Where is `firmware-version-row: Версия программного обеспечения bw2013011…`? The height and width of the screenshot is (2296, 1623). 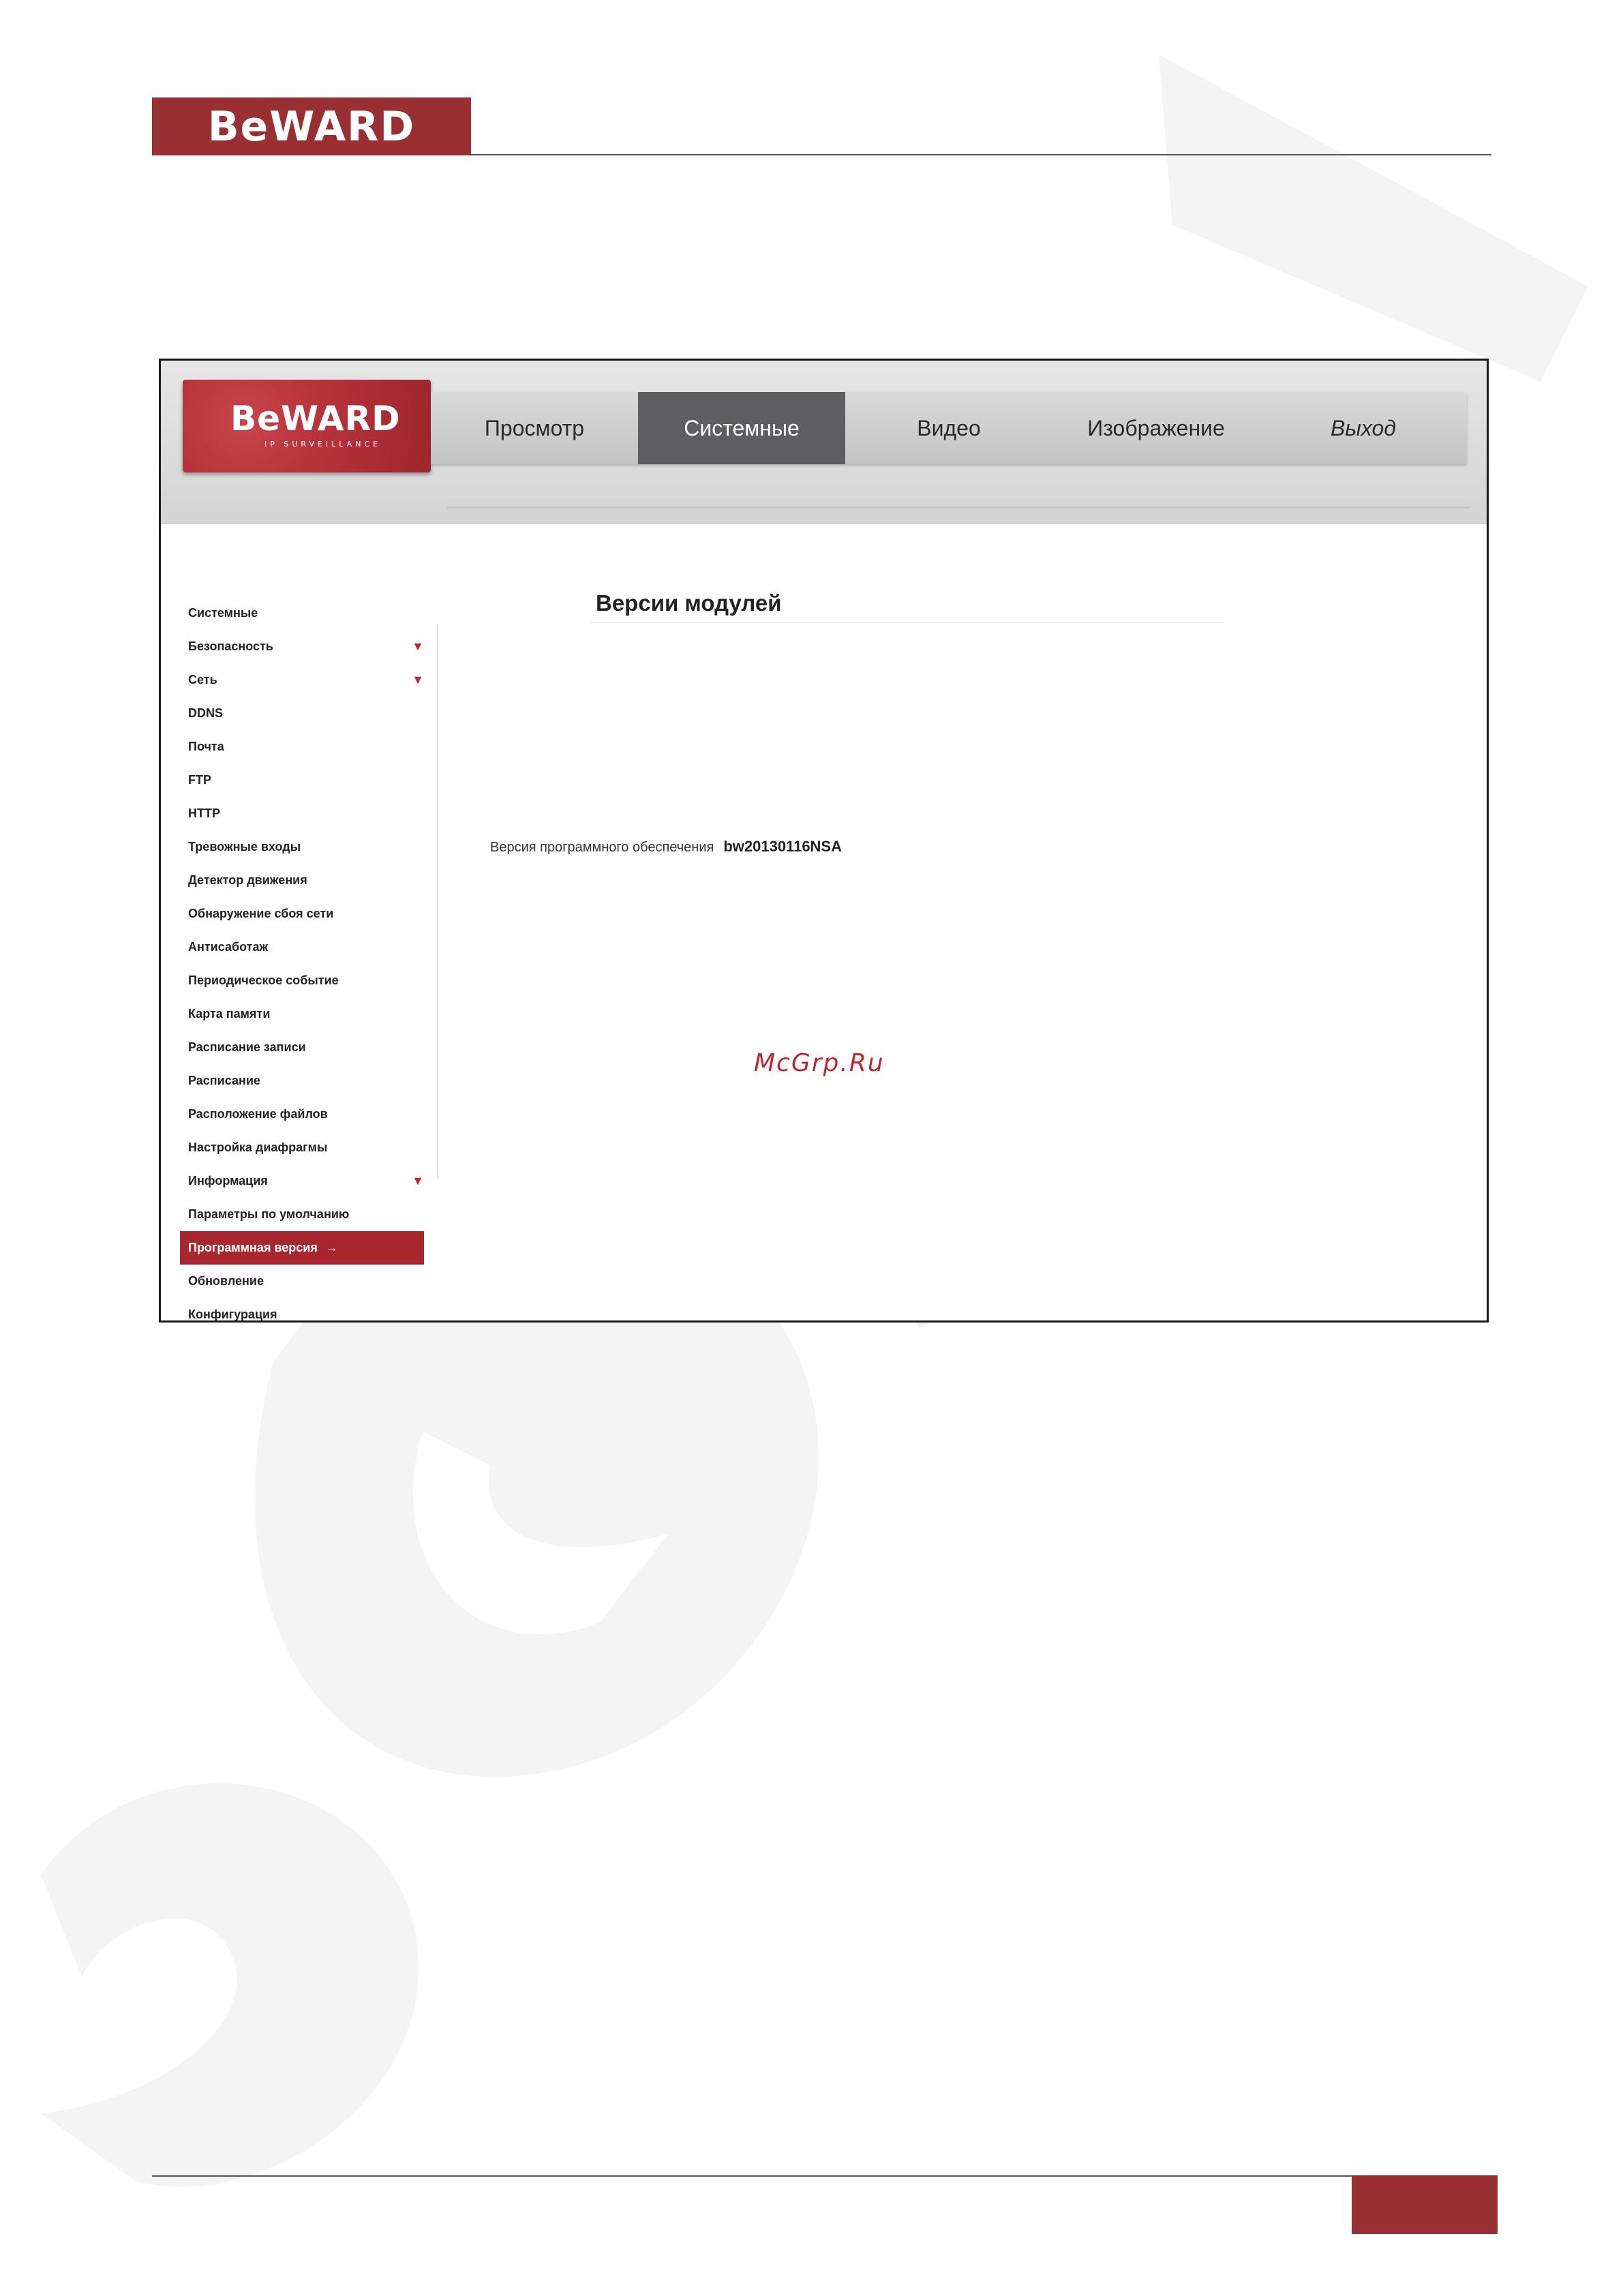 firmware-version-row: Версия программного обеспечения bw2013011… is located at coordinates (666, 847).